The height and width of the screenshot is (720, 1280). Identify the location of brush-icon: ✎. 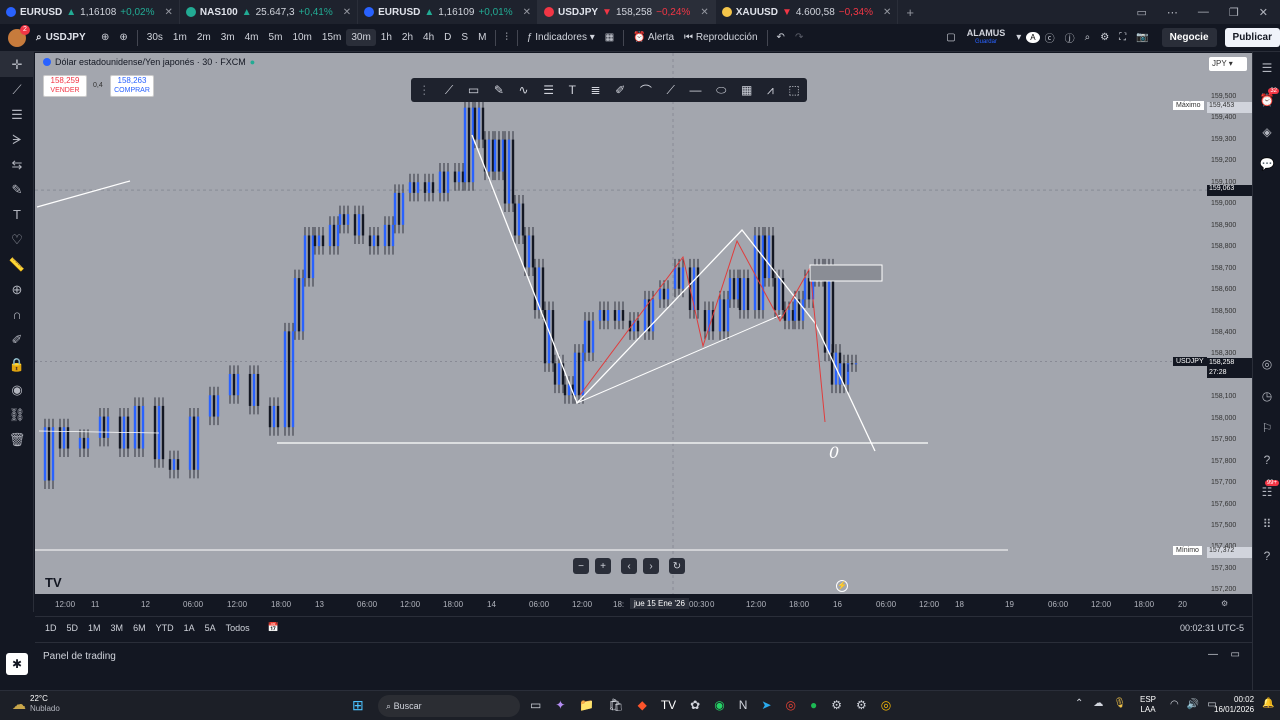
(17, 189).